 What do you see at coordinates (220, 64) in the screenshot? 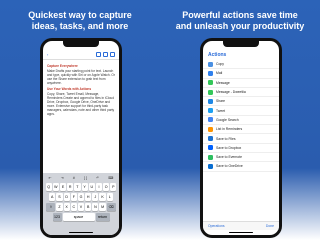
I see `action-label: Copy` at bounding box center [220, 64].